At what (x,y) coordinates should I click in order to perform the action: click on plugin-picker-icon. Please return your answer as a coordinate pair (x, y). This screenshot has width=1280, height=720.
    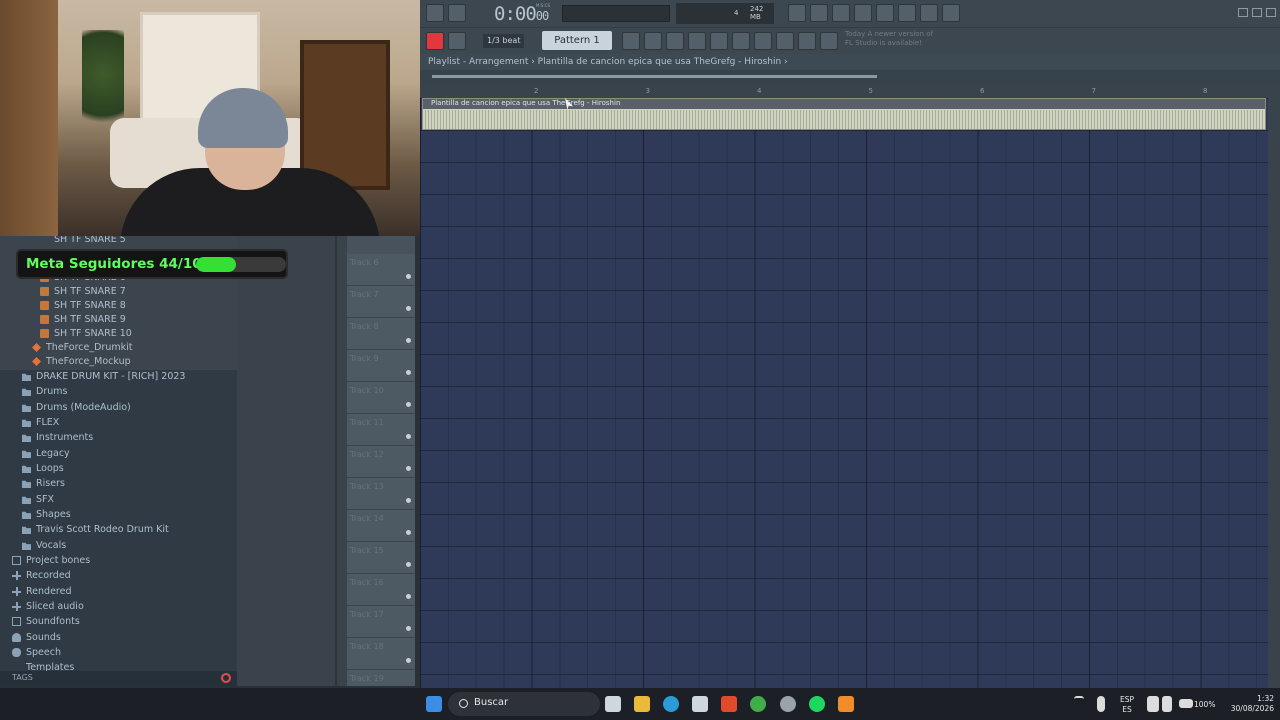
    Looking at the image, I should click on (763, 41).